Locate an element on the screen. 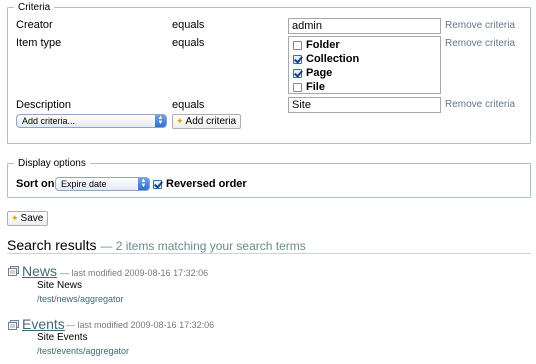  result-title-link: News is located at coordinates (39, 271).